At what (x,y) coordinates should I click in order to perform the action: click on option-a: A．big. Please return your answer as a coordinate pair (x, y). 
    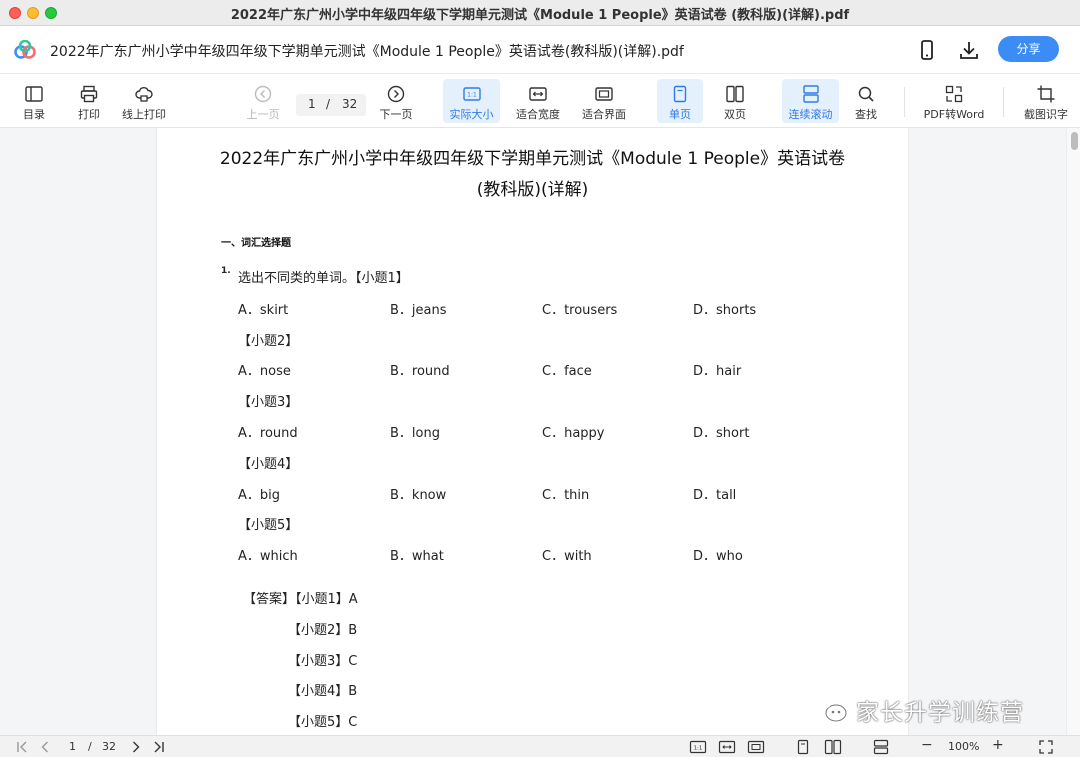
    Looking at the image, I should click on (259, 495).